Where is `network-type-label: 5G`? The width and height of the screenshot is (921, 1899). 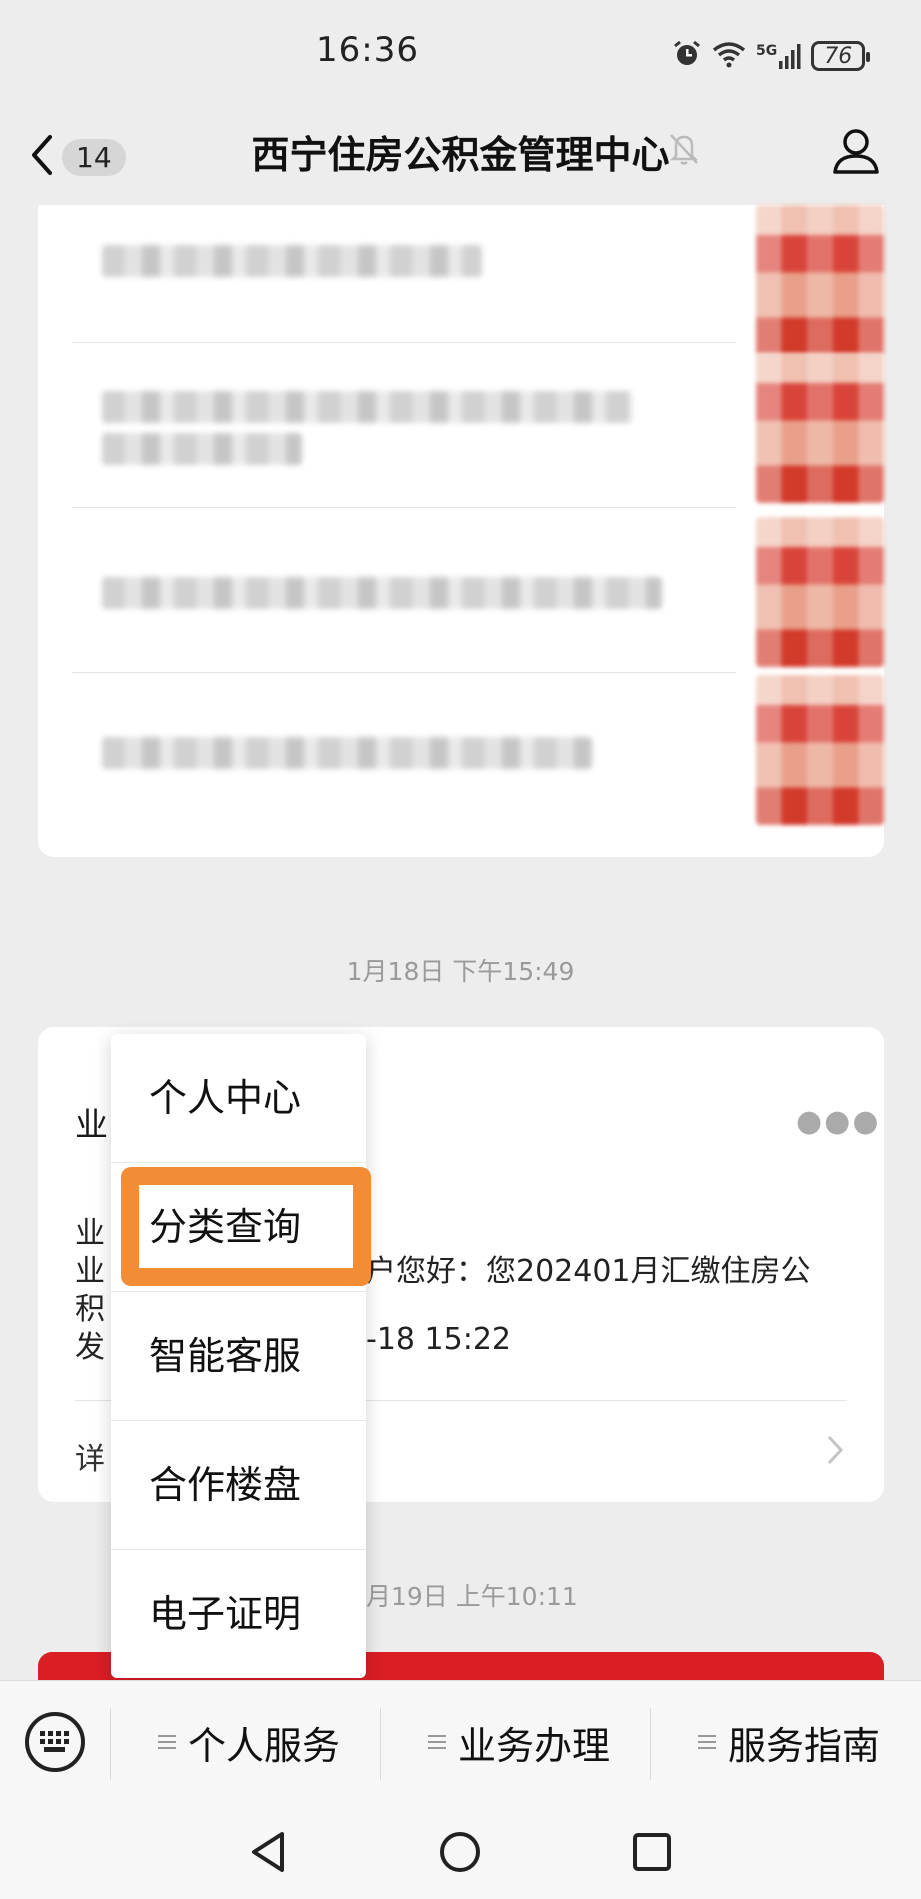 network-type-label: 5G is located at coordinates (767, 51).